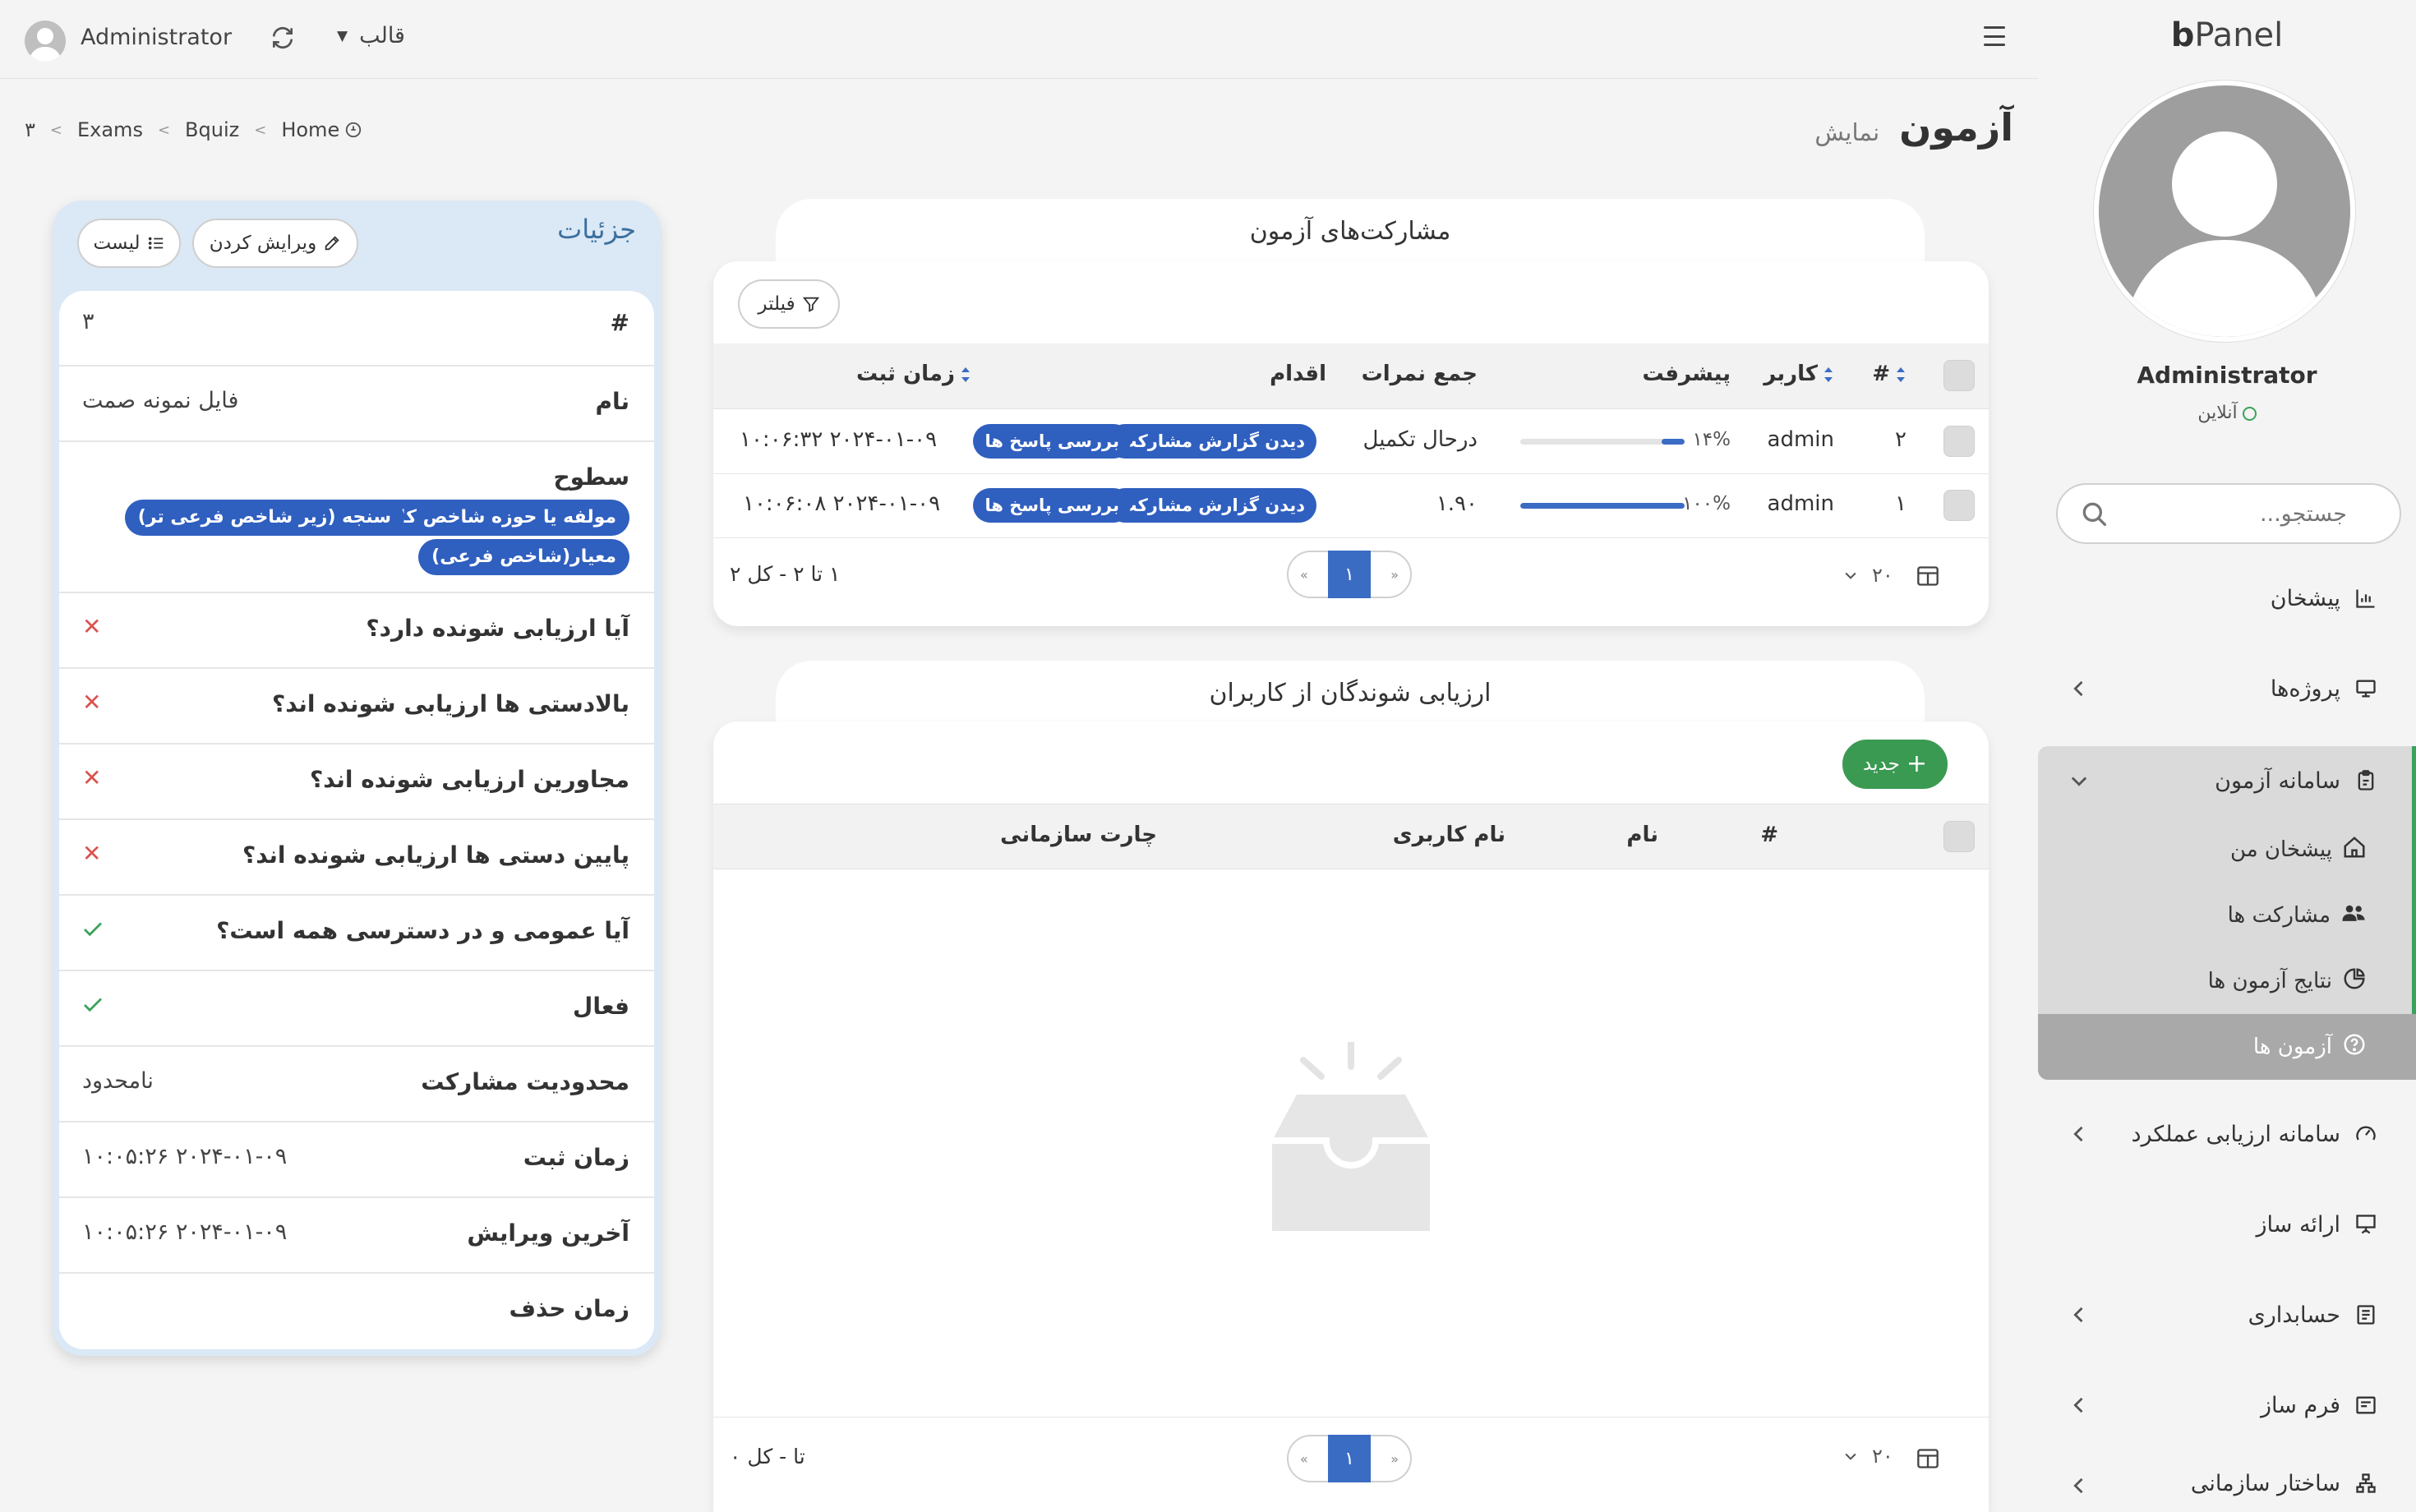 Image resolution: width=2416 pixels, height=1512 pixels. Describe the element at coordinates (2227, 781) in the screenshot. I see `sidebar-item-exam-system: سامانه آزمون` at that location.